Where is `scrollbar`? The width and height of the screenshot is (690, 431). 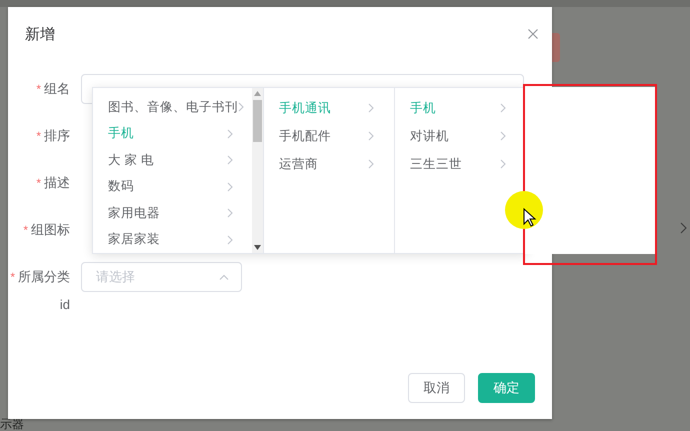
scrollbar is located at coordinates (257, 170).